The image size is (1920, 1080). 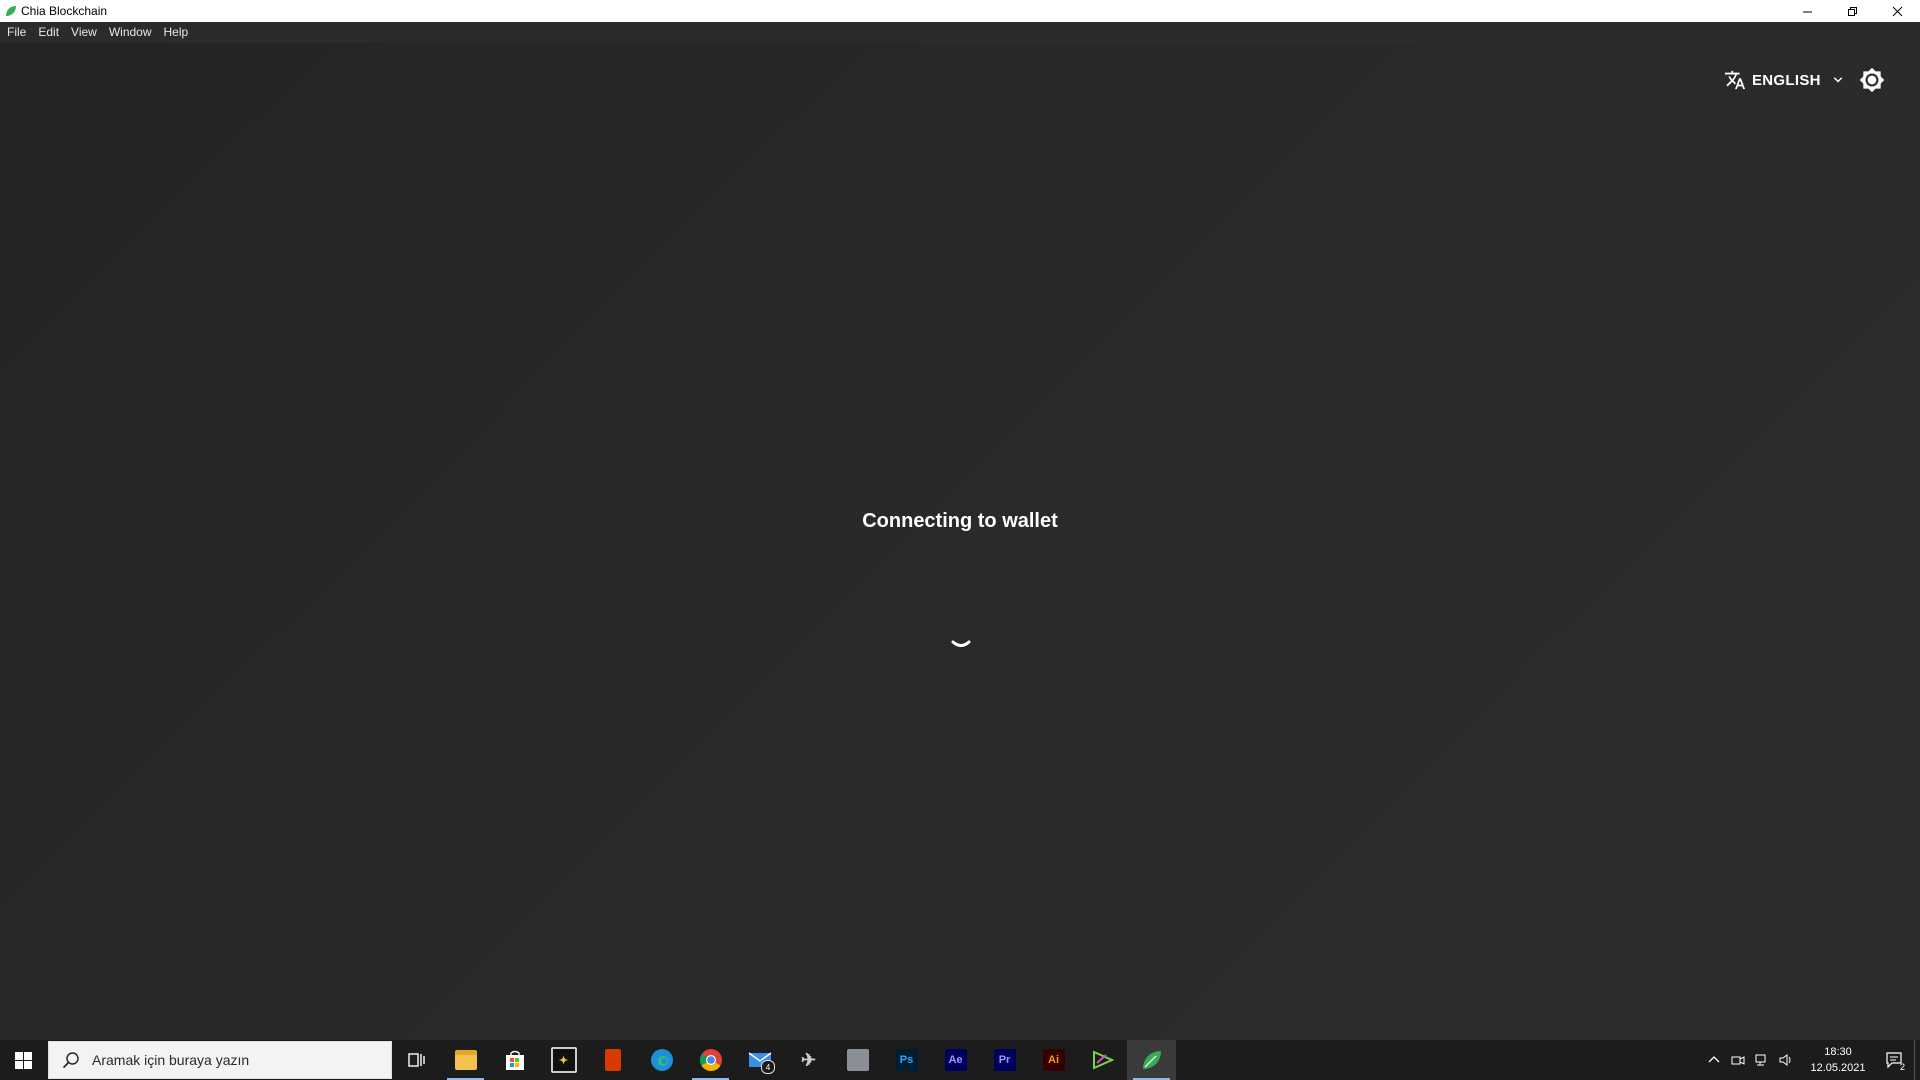 I want to click on minimize-button, so click(x=1807, y=11).